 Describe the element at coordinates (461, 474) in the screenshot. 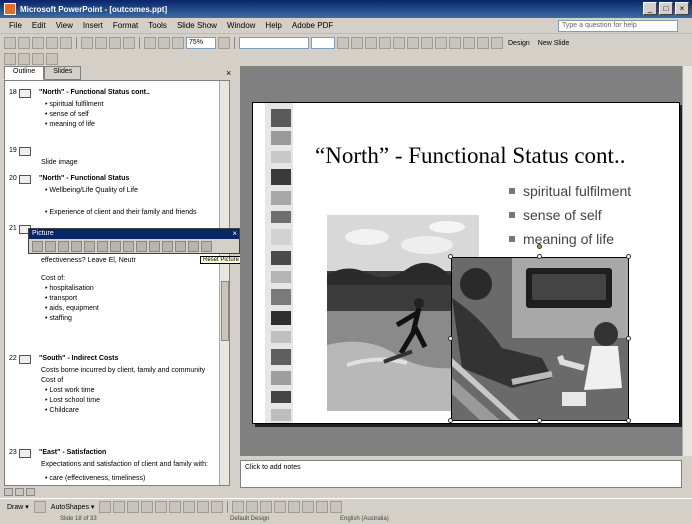

I see `notes-pane: Click to add notes` at that location.